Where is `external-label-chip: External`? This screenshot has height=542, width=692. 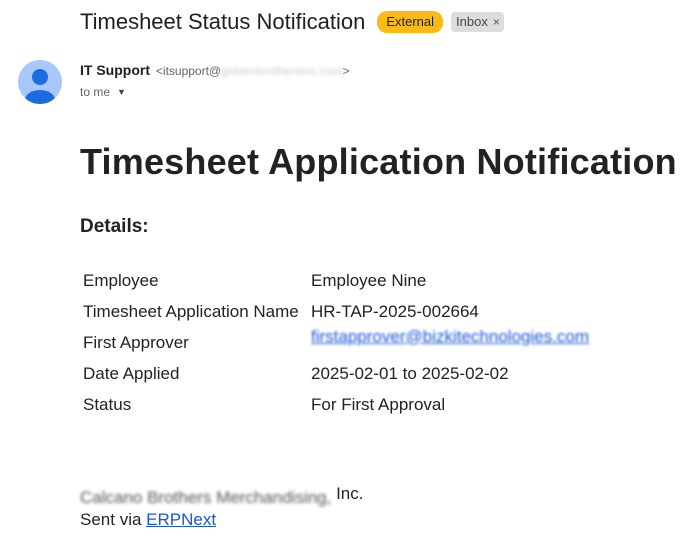
external-label-chip: External is located at coordinates (410, 22).